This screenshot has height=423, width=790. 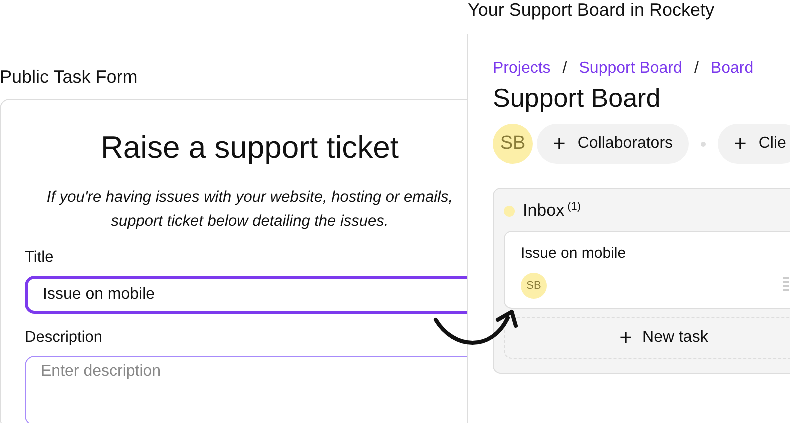 What do you see at coordinates (250, 148) in the screenshot?
I see `form-heading: Raise a support ticket` at bounding box center [250, 148].